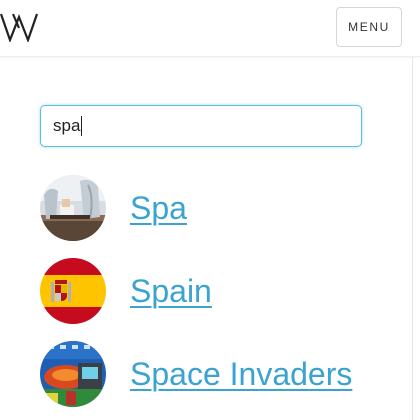  Describe the element at coordinates (67, 125) in the screenshot. I see `search-input-value: spa` at that location.